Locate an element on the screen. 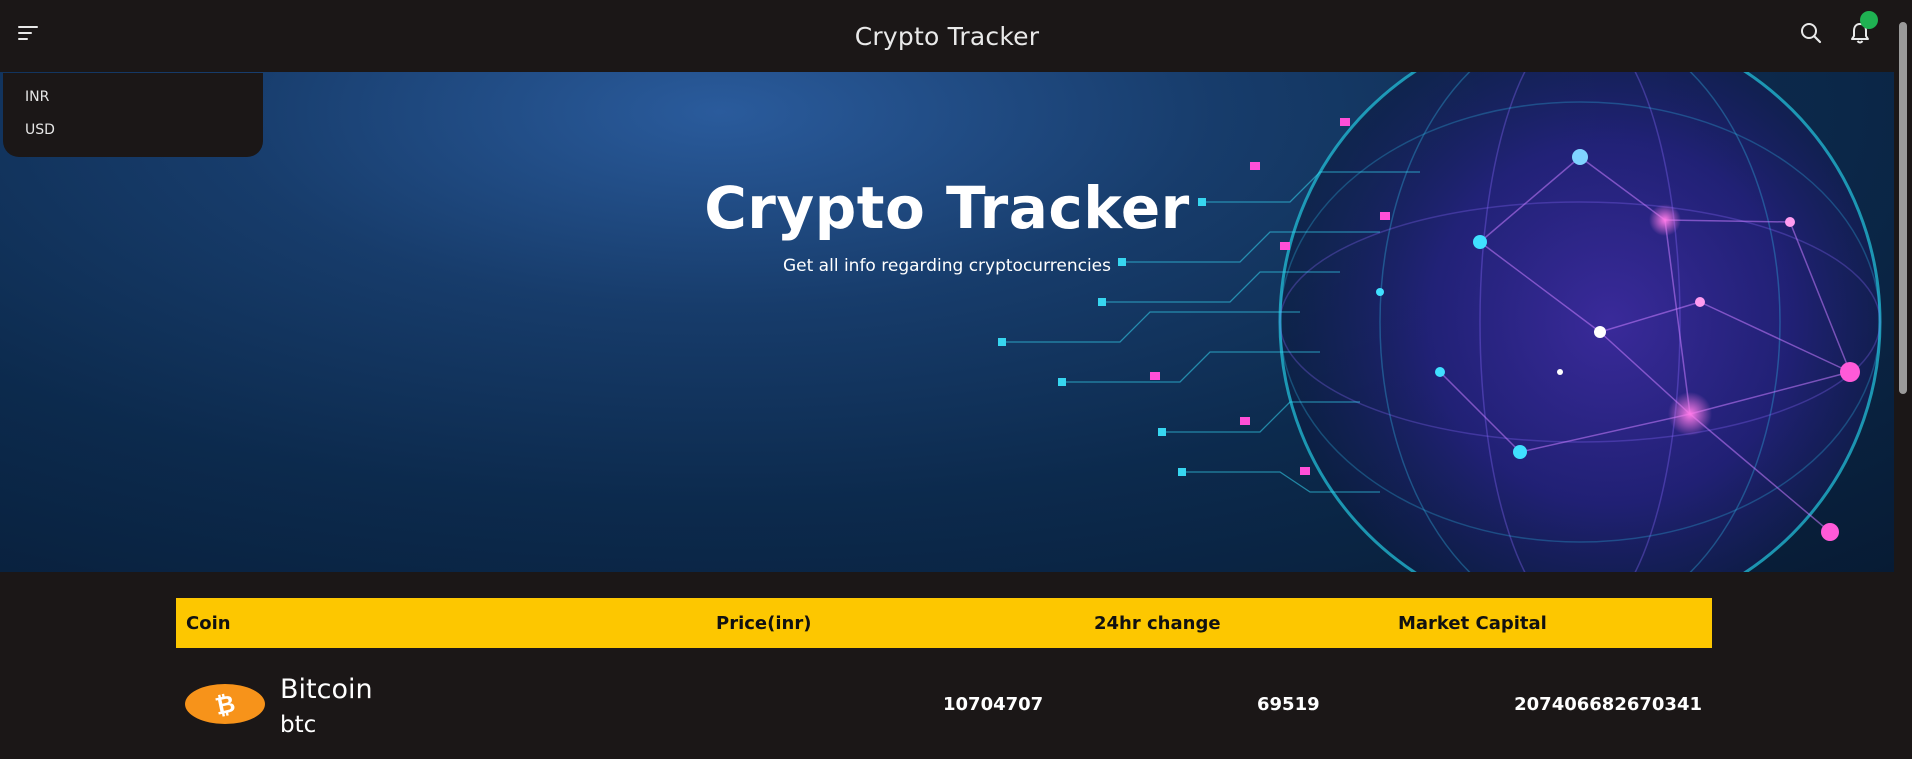 The image size is (1912, 759). currency-option-usd: USD is located at coordinates (40, 130).